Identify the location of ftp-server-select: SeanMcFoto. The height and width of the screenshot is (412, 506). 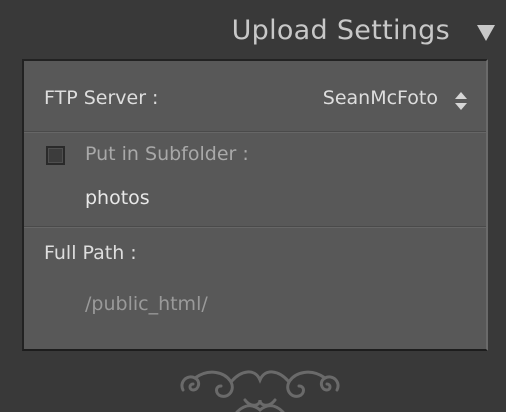
(380, 98).